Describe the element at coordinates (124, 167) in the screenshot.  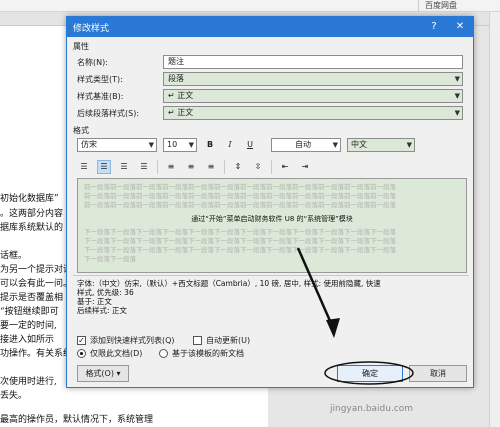
I see `align-right-icon: ☰` at that location.